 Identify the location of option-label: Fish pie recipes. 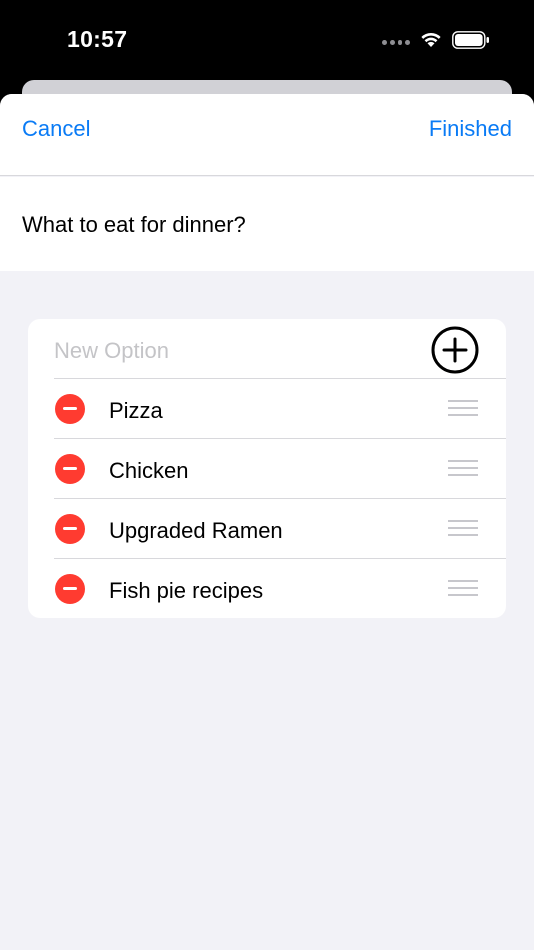
(186, 590).